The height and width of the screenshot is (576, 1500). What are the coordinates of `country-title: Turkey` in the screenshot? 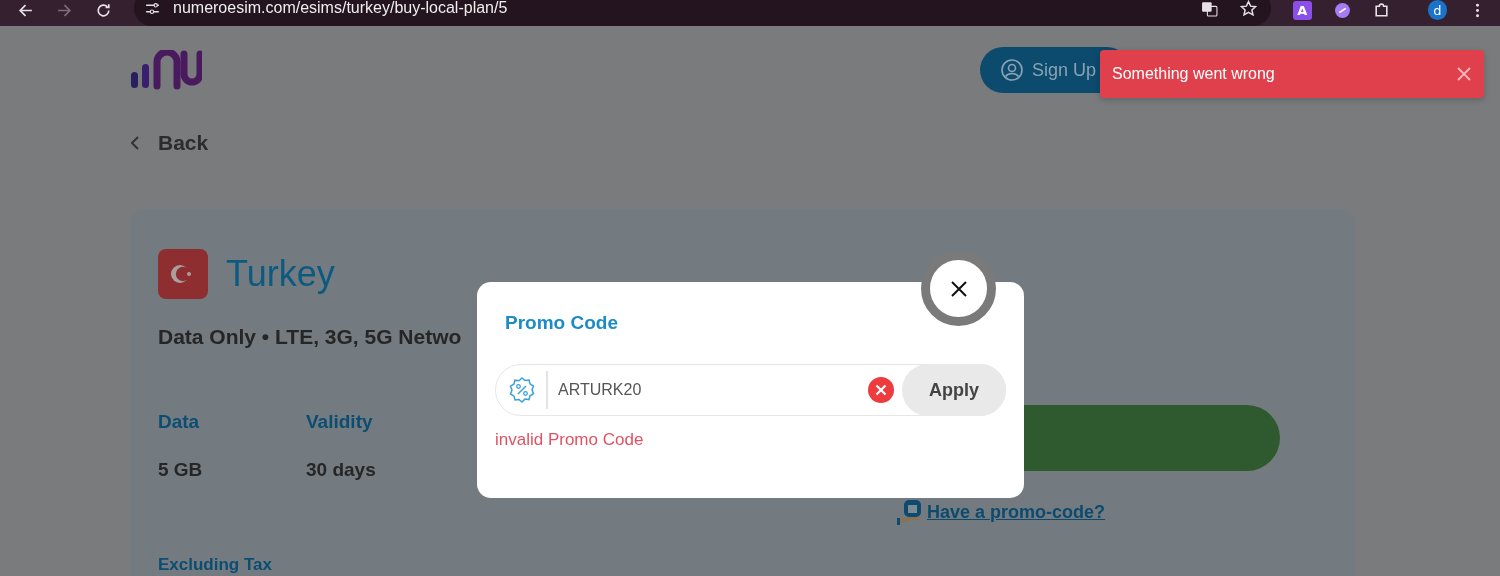 It's located at (280, 274).